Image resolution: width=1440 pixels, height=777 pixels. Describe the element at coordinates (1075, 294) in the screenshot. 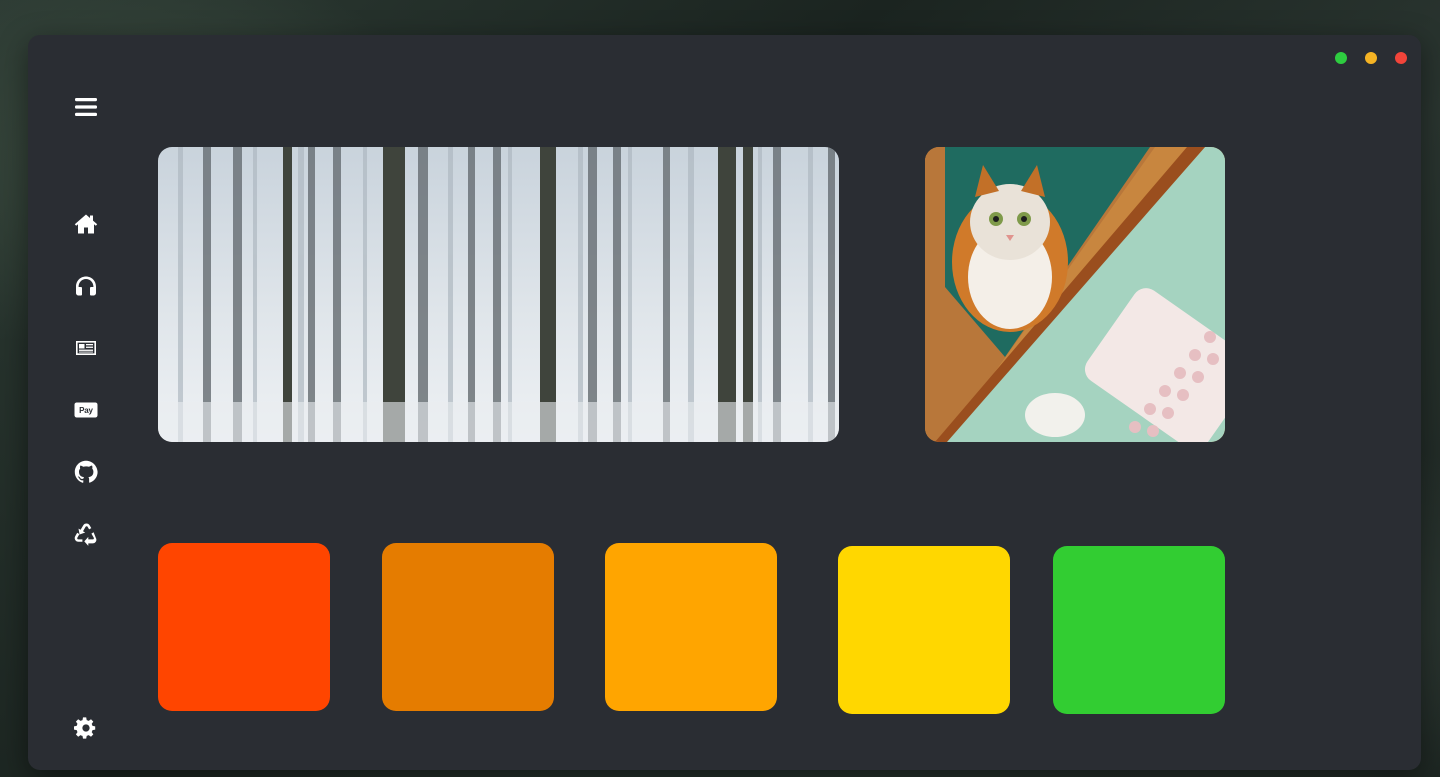

I see `cat-on-desk-photo` at that location.